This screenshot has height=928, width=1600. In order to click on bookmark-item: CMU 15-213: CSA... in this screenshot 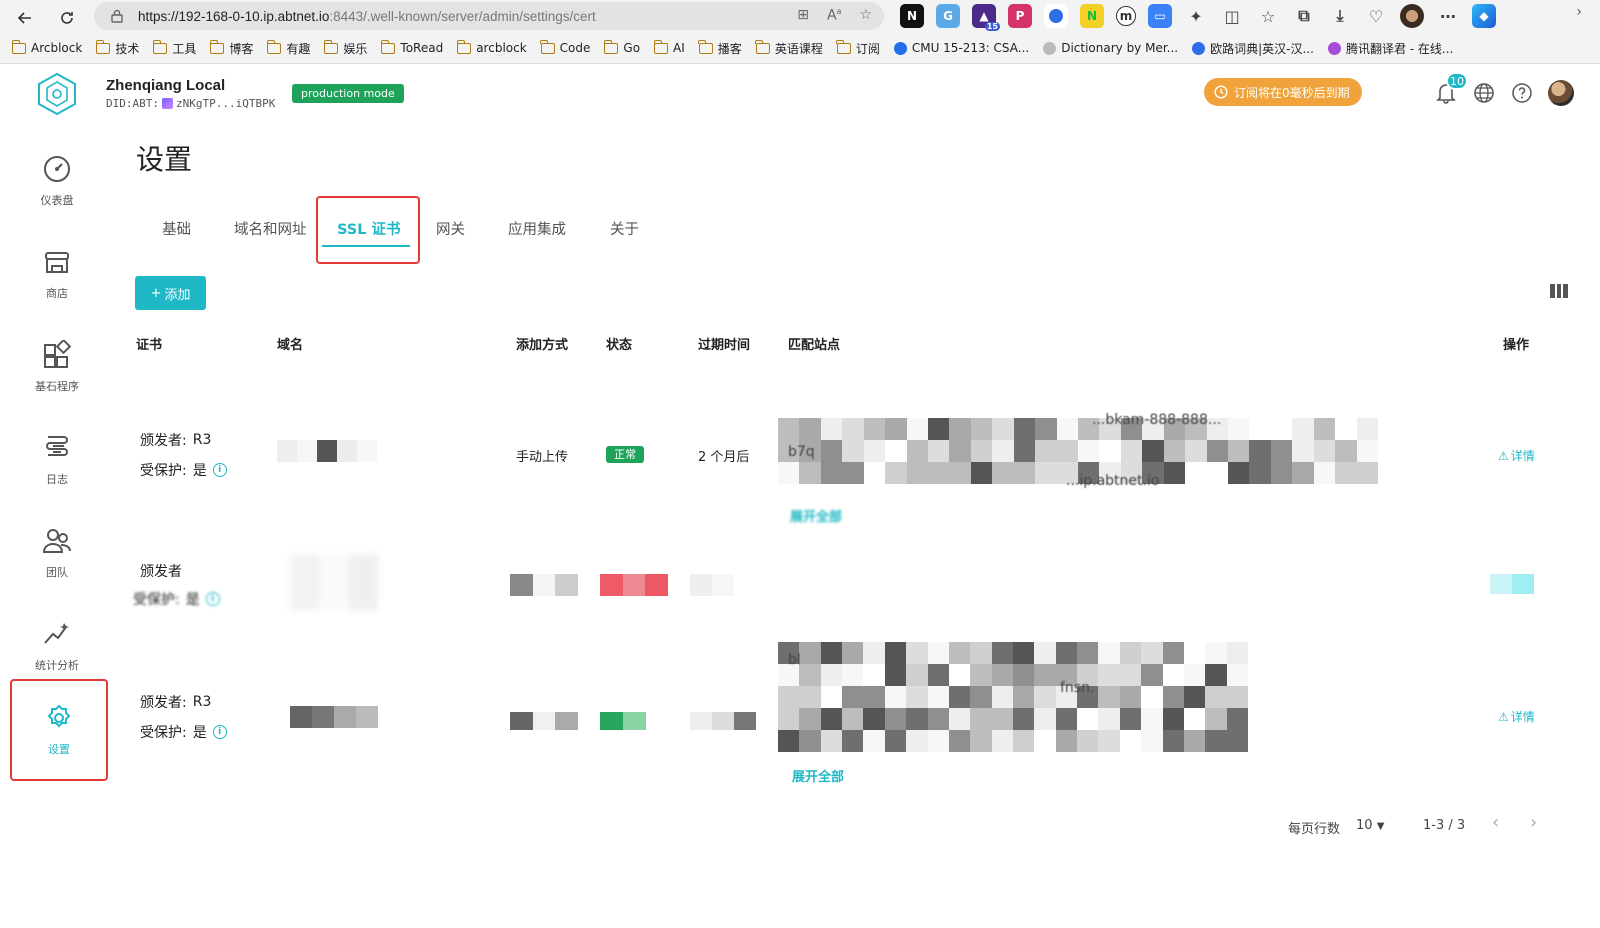, I will do `click(961, 48)`.